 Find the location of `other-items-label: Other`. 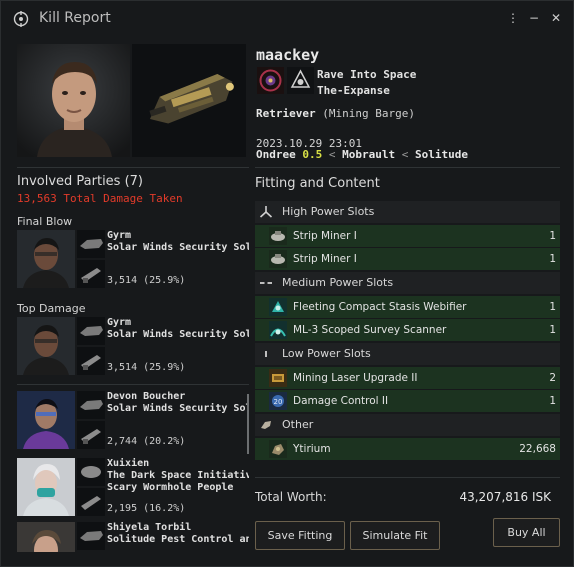

other-items-label: Other is located at coordinates (298, 424).